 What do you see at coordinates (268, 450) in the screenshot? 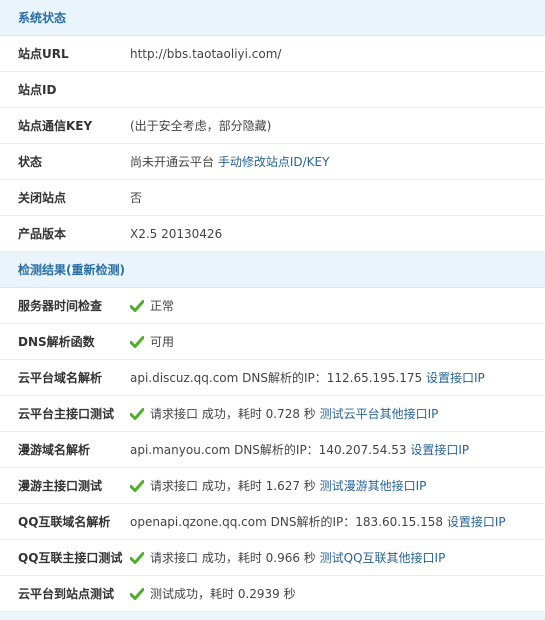
I see `manyou-dns-value: api.manyou.com DNS解析的IP：140.207.54.53` at bounding box center [268, 450].